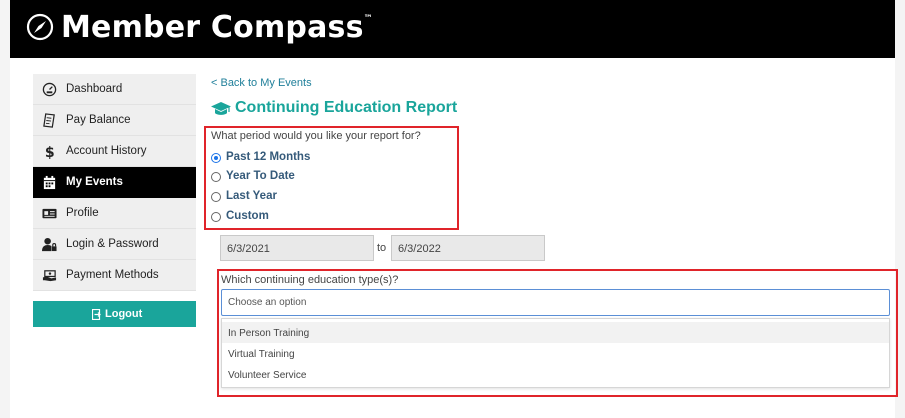  What do you see at coordinates (217, 27) in the screenshot?
I see `brand-name: Member Compass™` at bounding box center [217, 27].